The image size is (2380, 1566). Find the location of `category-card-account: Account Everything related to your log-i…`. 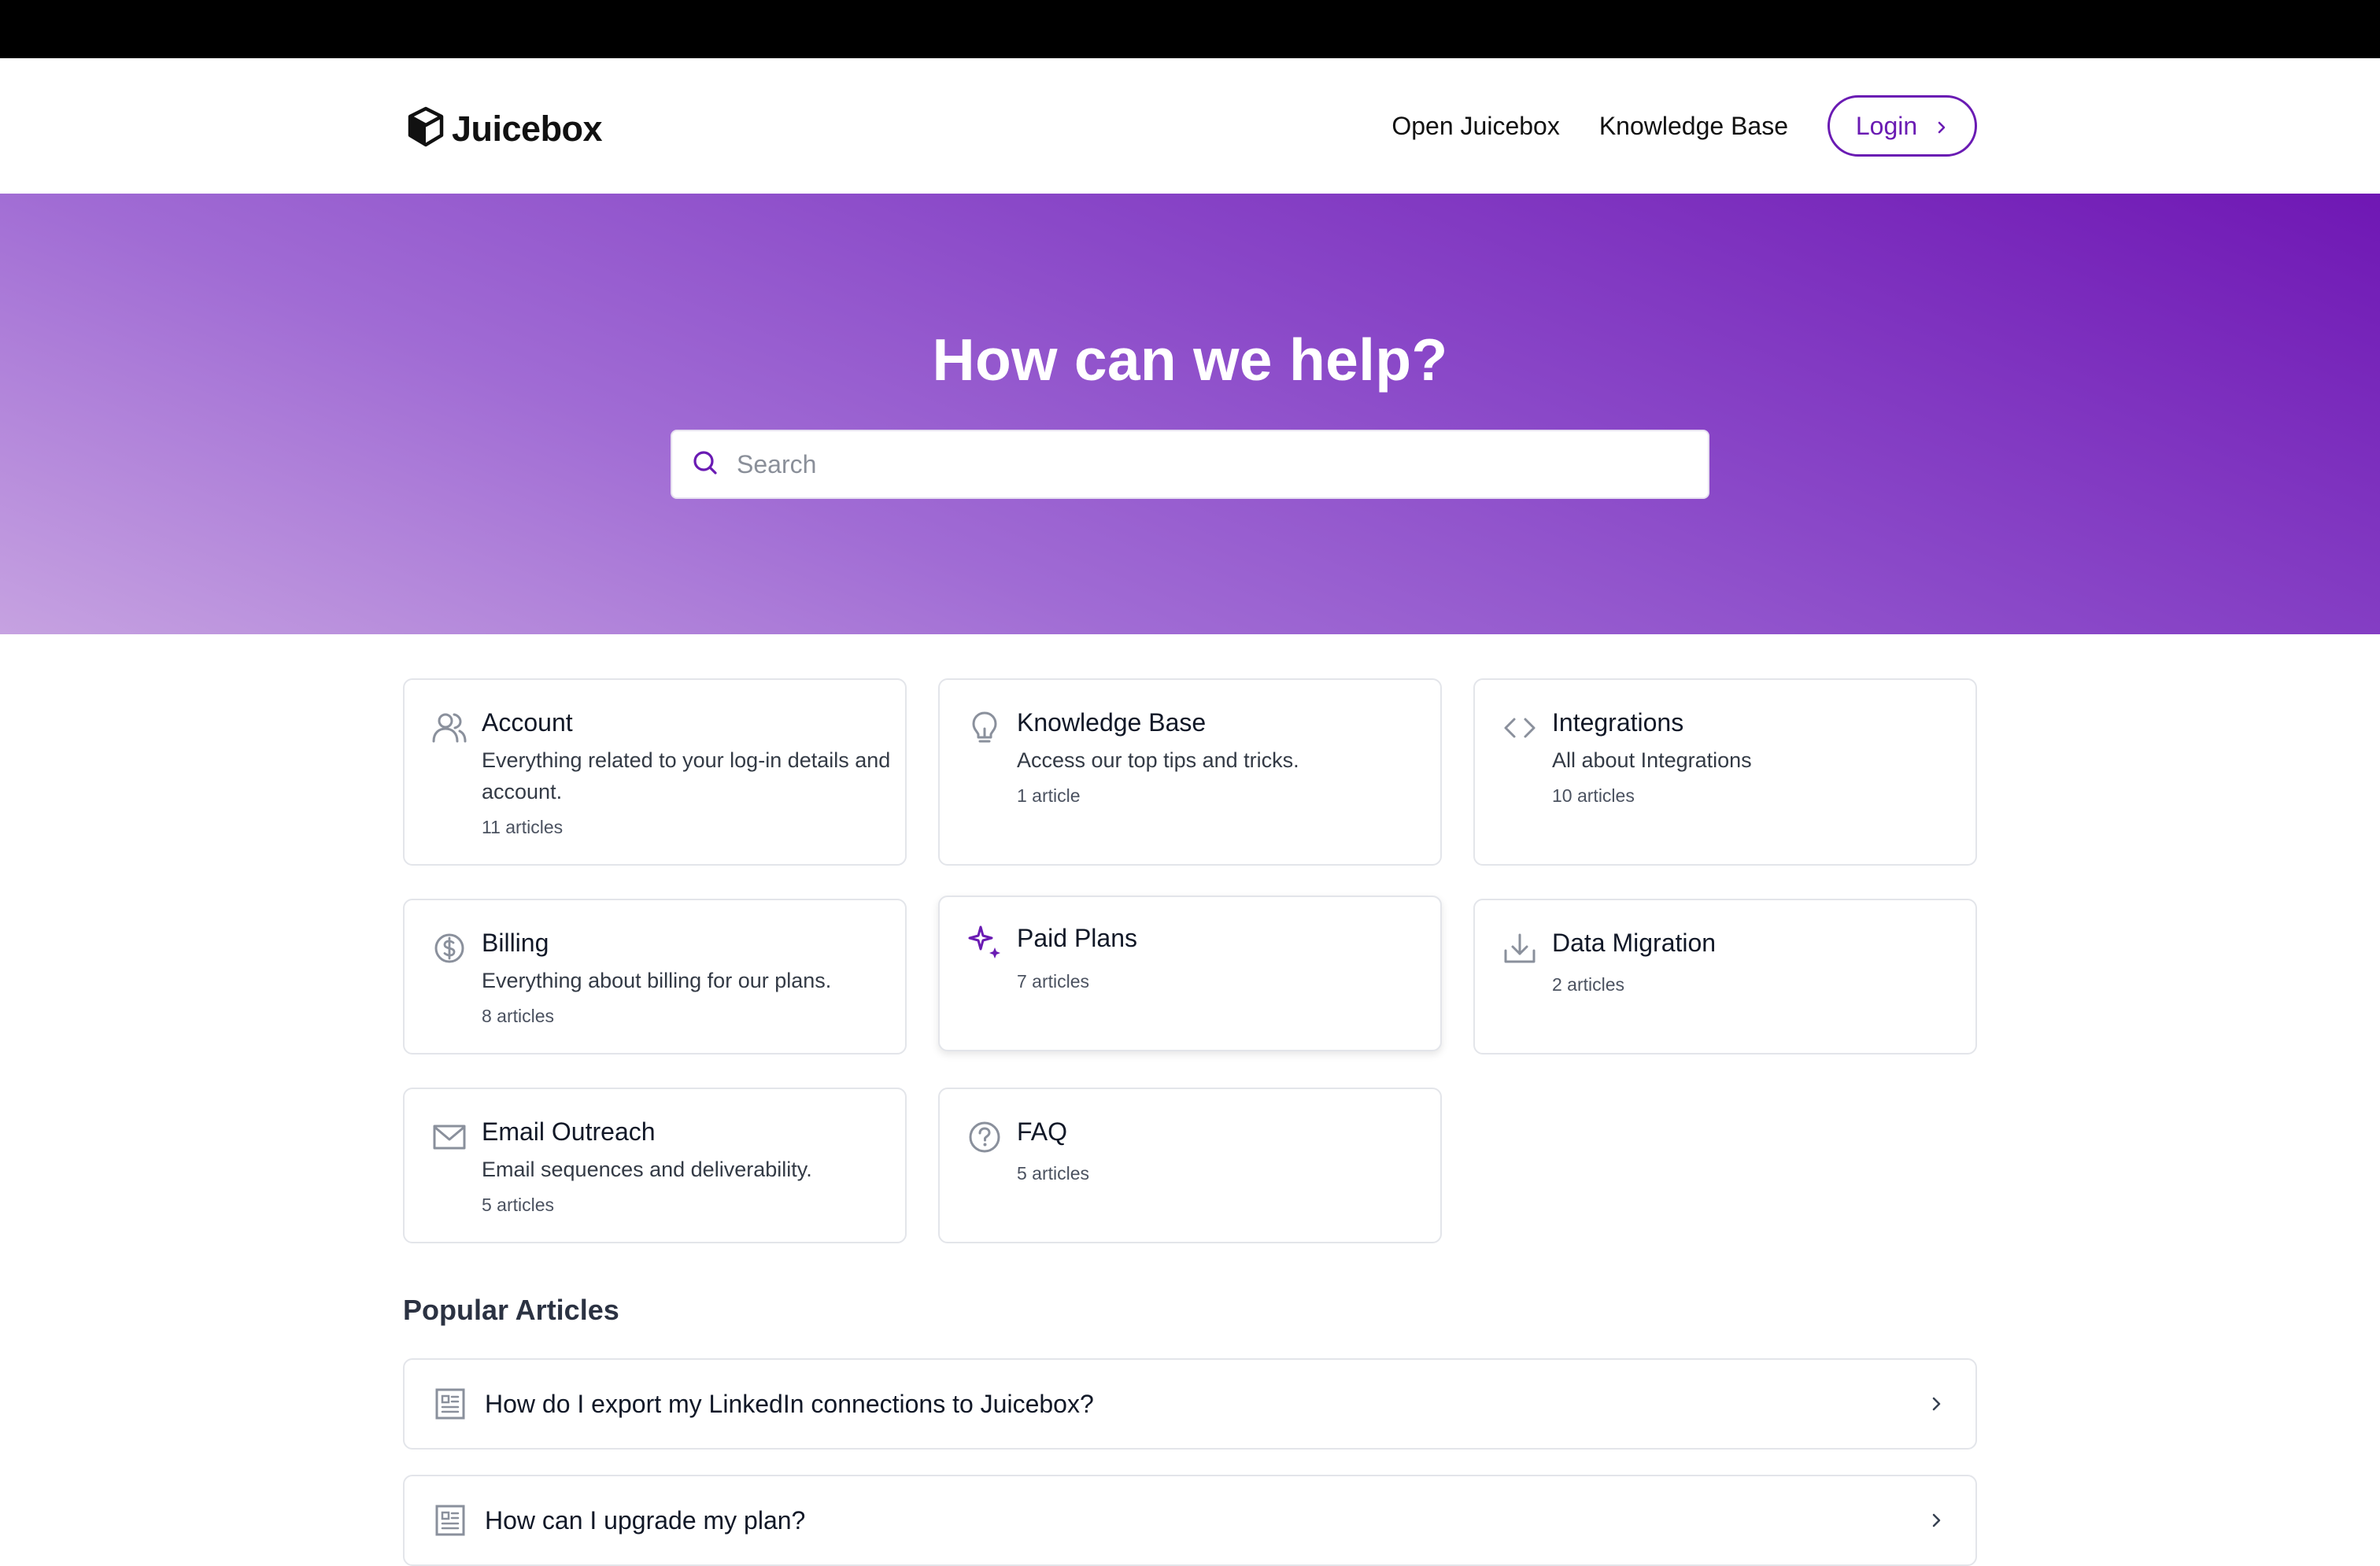

category-card-account: Account Everything related to your log-i… is located at coordinates (655, 772).